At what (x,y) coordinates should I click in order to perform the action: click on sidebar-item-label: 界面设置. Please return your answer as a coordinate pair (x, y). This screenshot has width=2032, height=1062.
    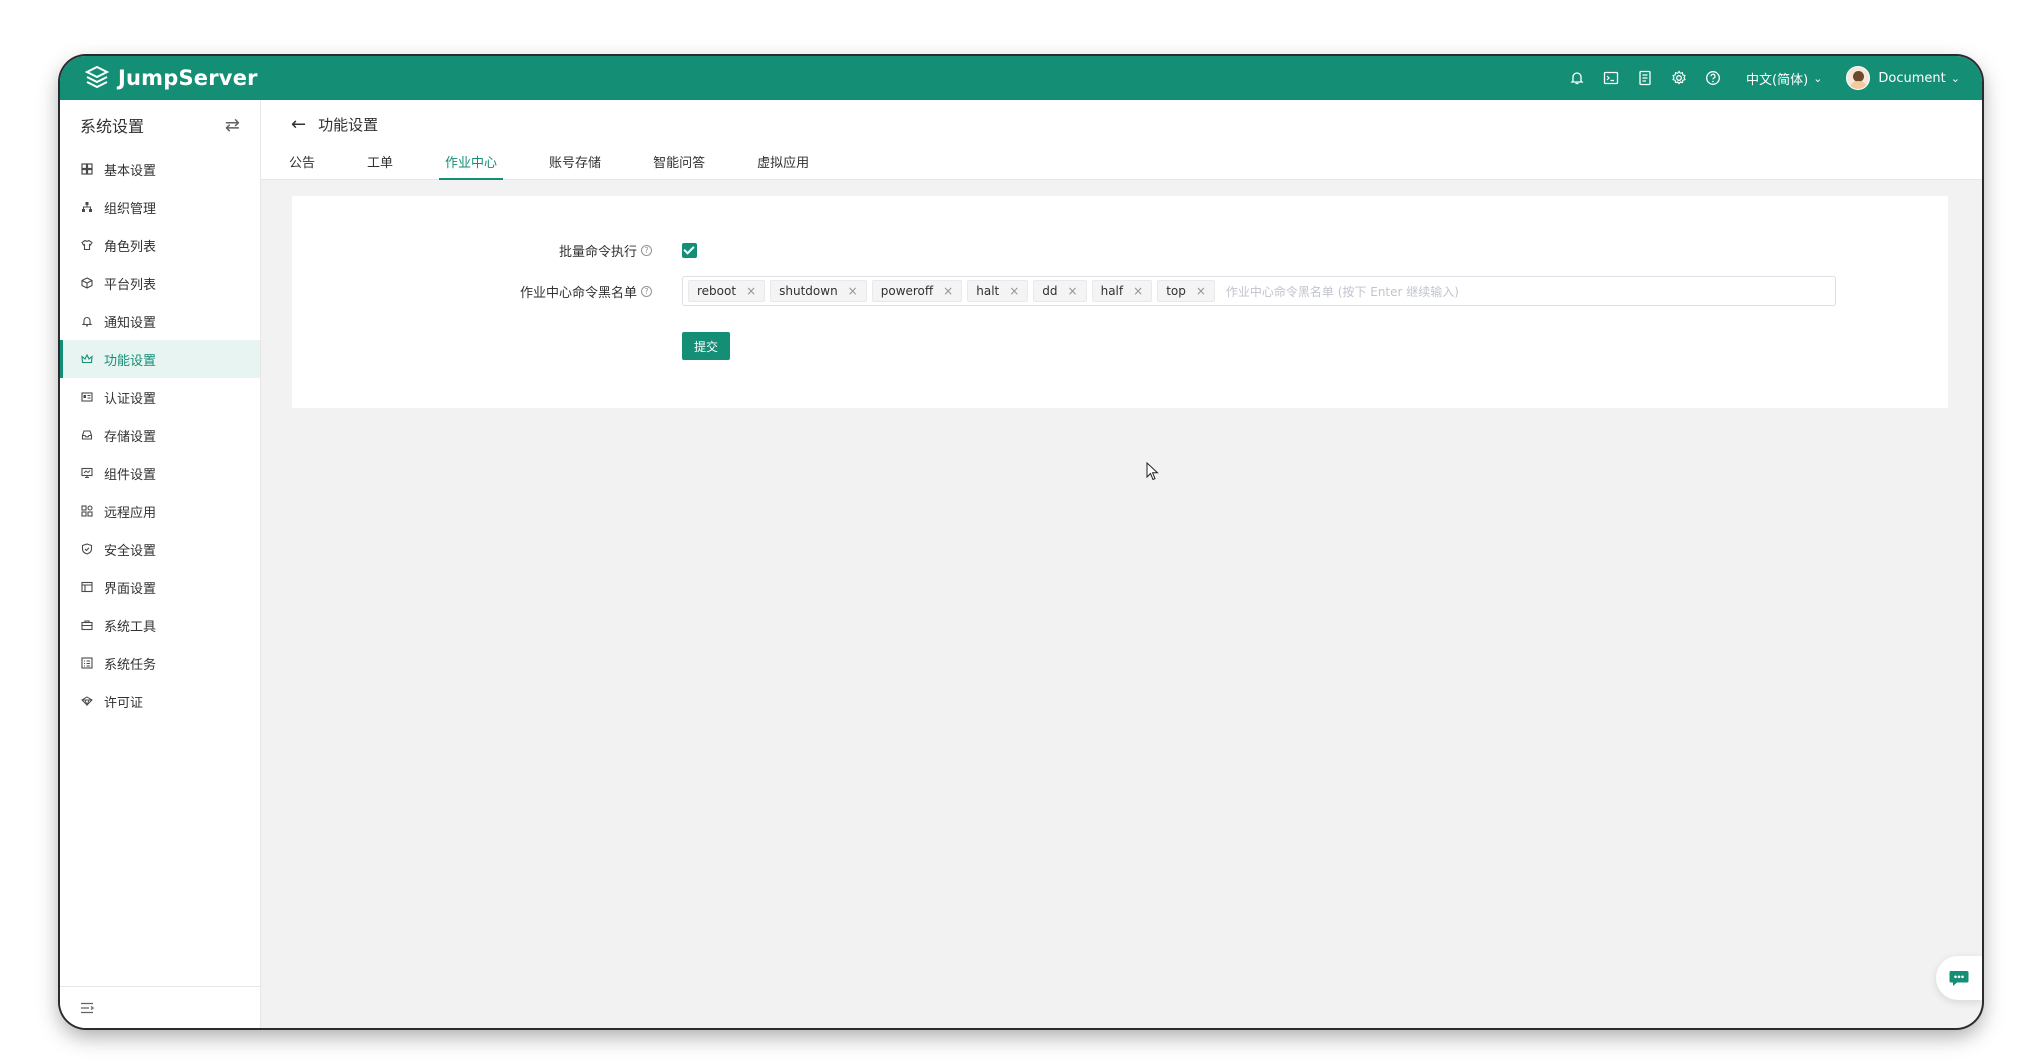
    Looking at the image, I should click on (130, 589).